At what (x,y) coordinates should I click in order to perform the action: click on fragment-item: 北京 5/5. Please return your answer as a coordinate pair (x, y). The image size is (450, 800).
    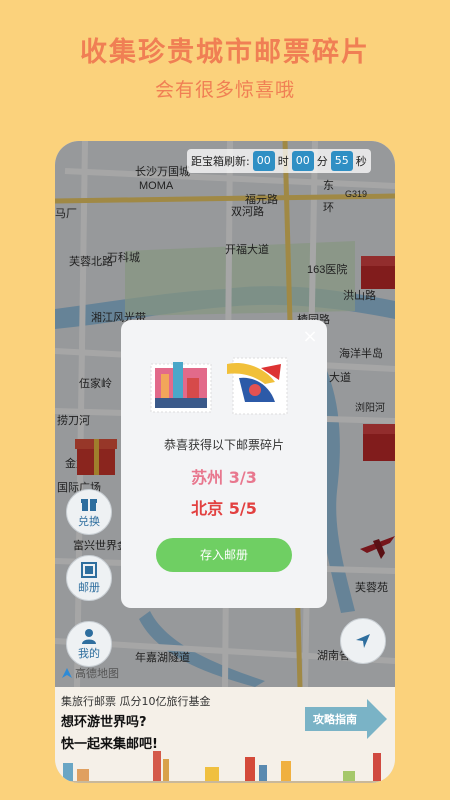
    Looking at the image, I should click on (224, 507).